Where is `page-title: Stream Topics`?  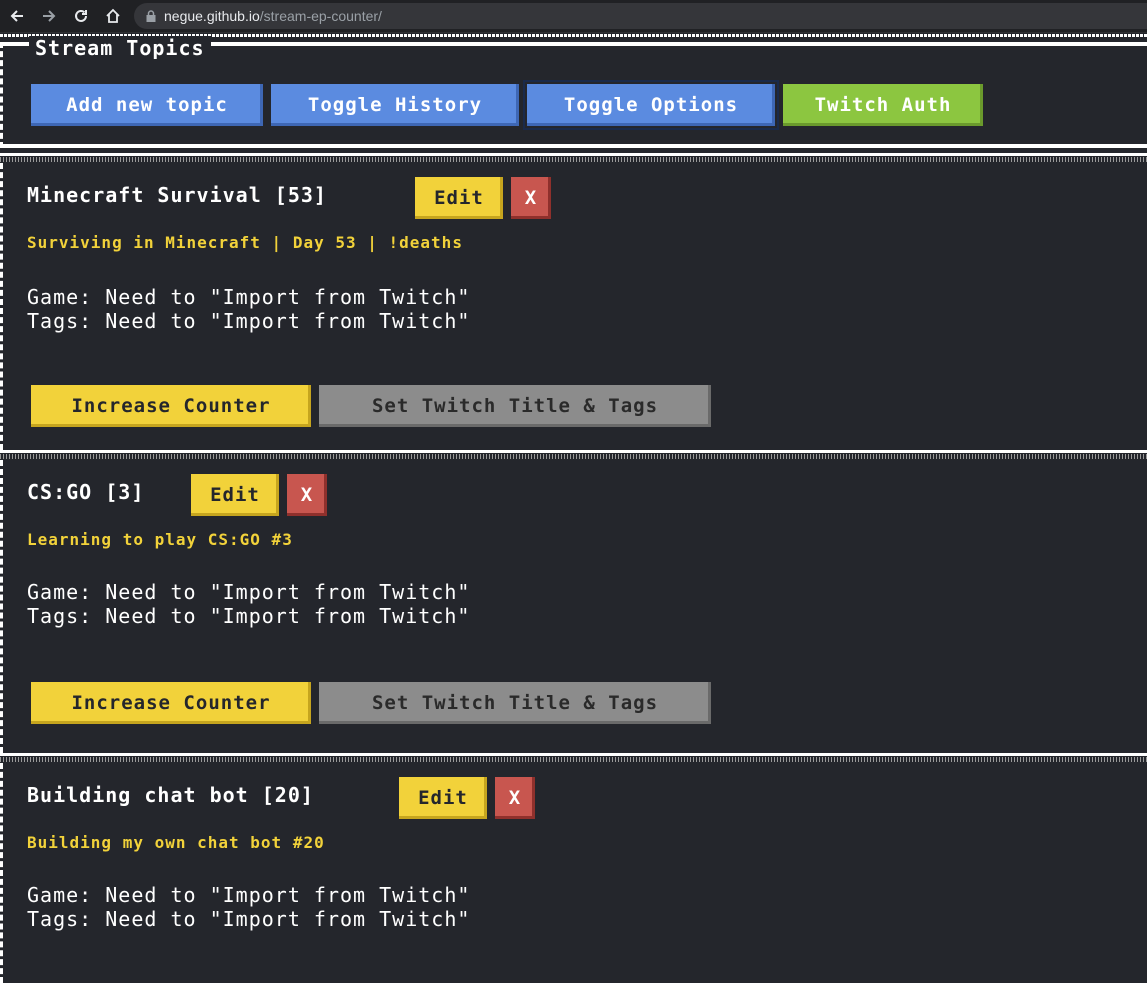
page-title: Stream Topics is located at coordinates (120, 48).